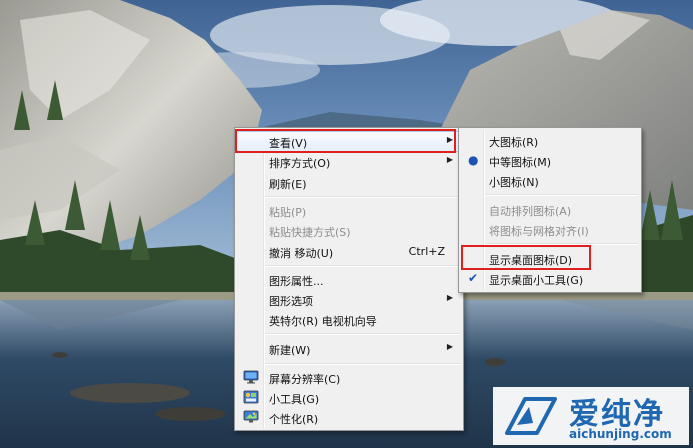  What do you see at coordinates (345, 141) in the screenshot?
I see `highlight-box-view` at bounding box center [345, 141].